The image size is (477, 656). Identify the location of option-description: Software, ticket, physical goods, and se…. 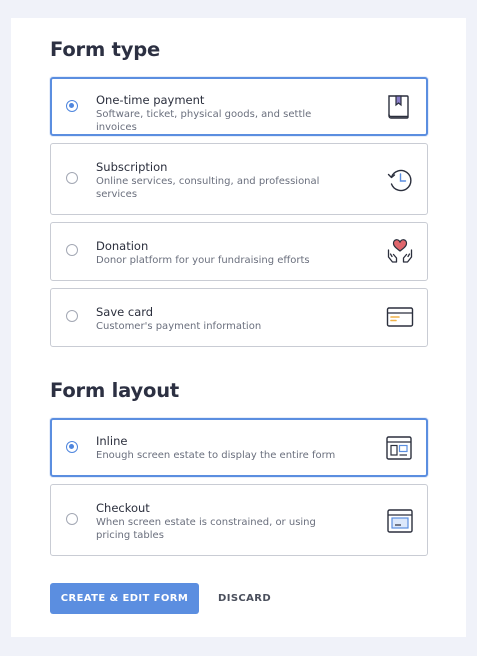
(204, 121).